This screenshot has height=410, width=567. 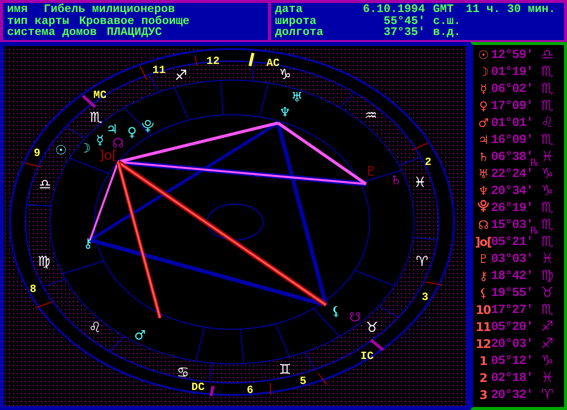 What do you see at coordinates (289, 10) in the screenshot?
I see `field-label: дата` at bounding box center [289, 10].